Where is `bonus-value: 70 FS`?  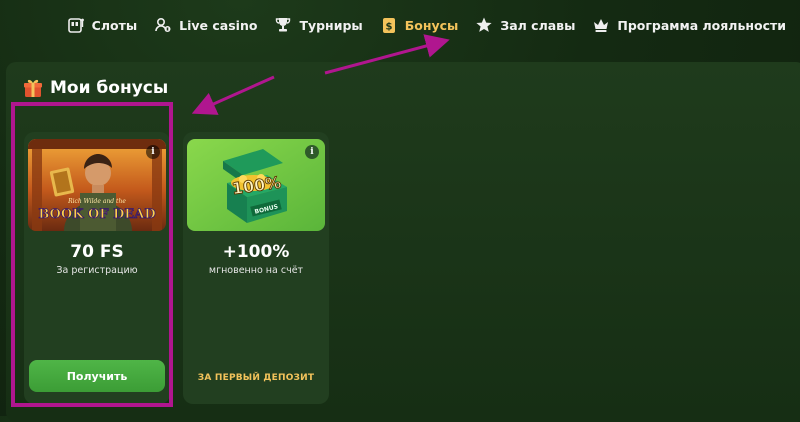
bonus-value: 70 FS is located at coordinates (97, 252).